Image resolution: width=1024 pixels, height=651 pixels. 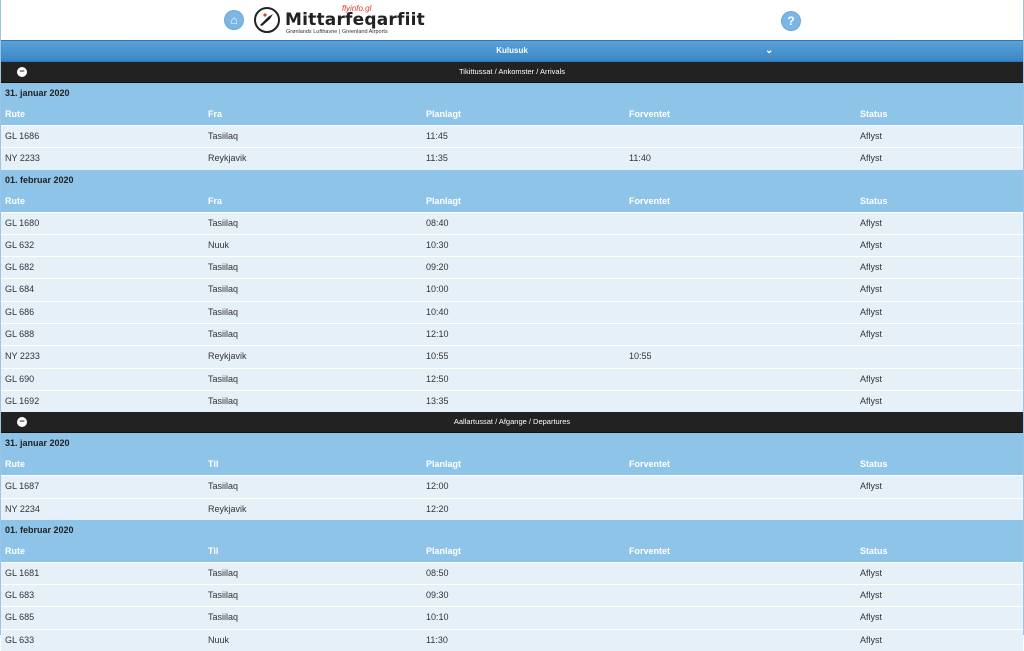 What do you see at coordinates (437, 595) in the screenshot?
I see `flight-planned: 09:30` at bounding box center [437, 595].